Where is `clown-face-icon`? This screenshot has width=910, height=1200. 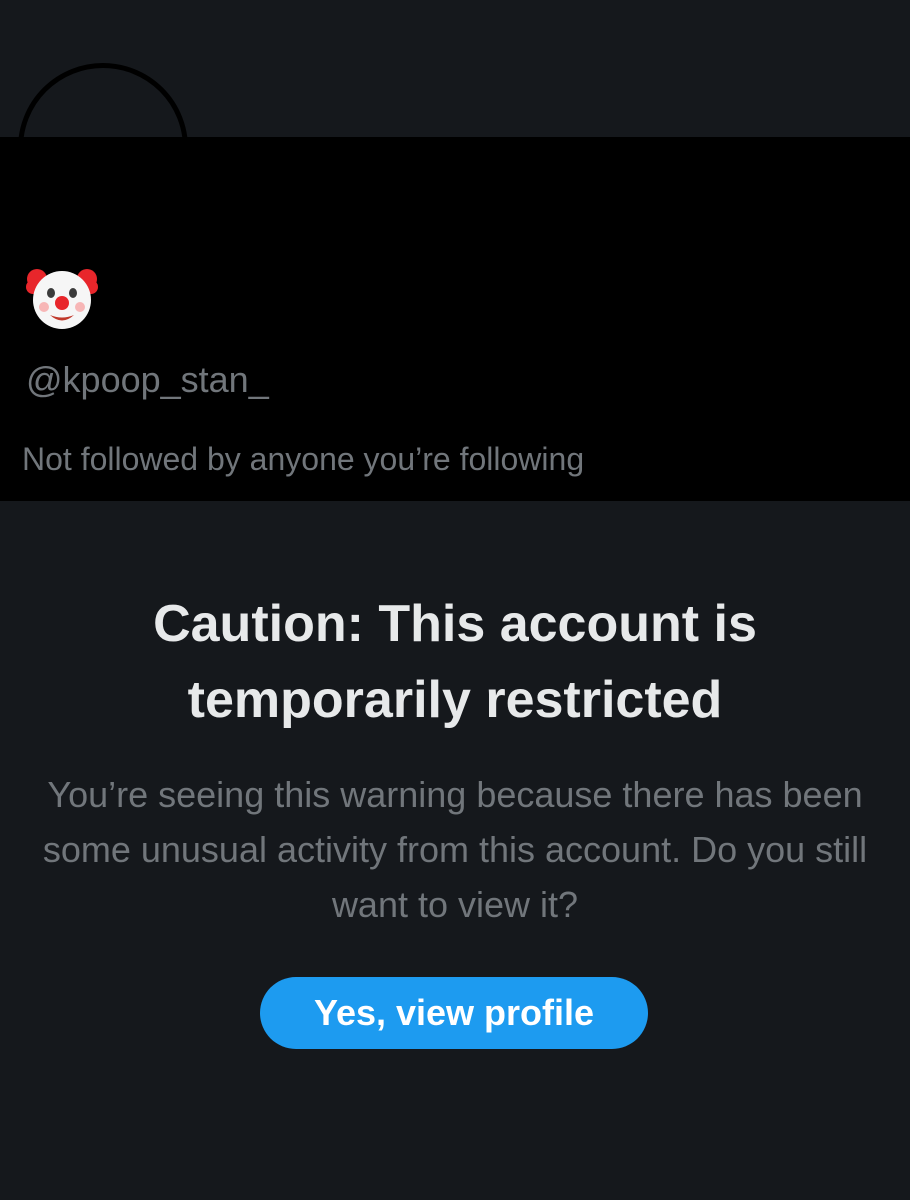
clown-face-icon is located at coordinates (62, 299).